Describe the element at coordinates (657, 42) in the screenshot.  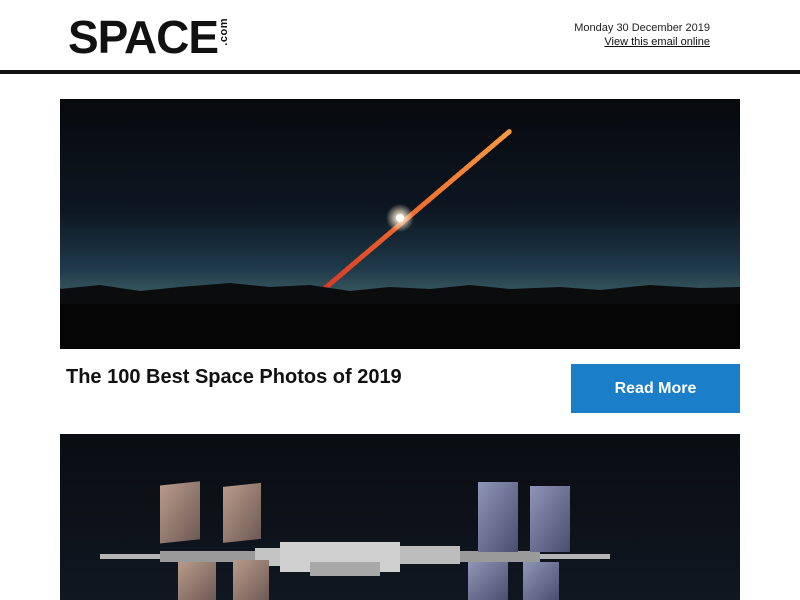
I see `view-online-link: View this email online` at that location.